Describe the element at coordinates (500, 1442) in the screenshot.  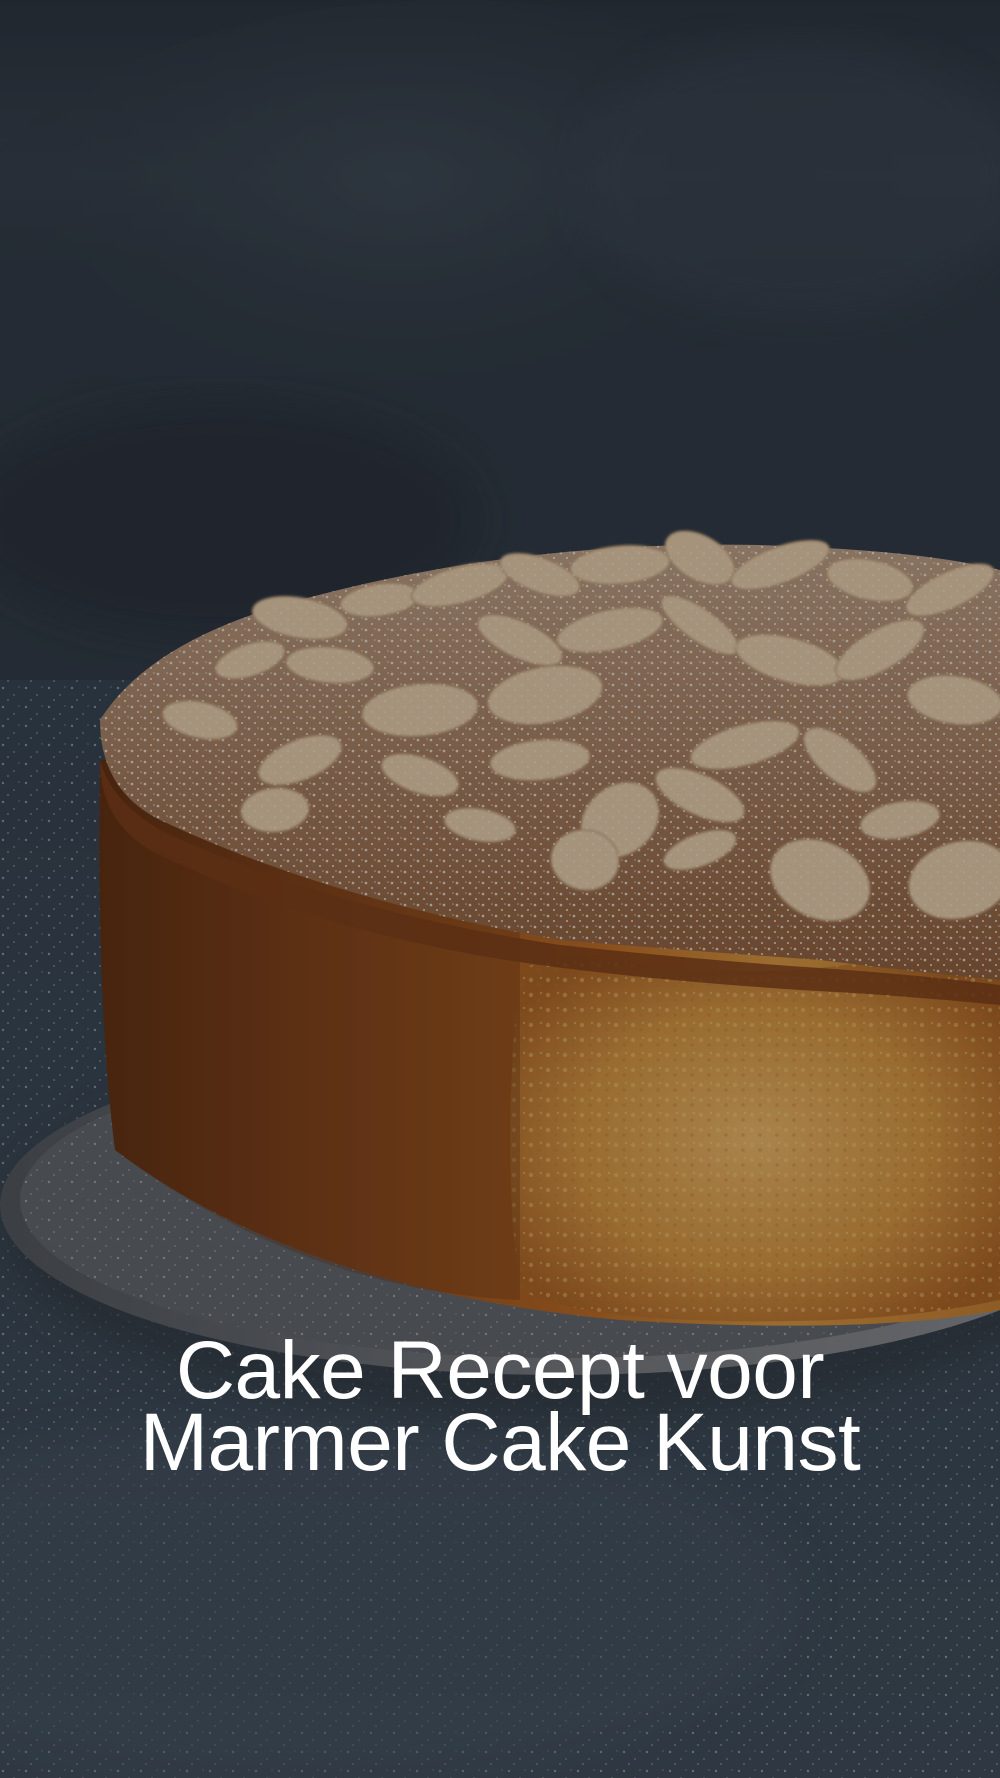
I see `recipe-title-line-2: Marmer Cake Kunst` at that location.